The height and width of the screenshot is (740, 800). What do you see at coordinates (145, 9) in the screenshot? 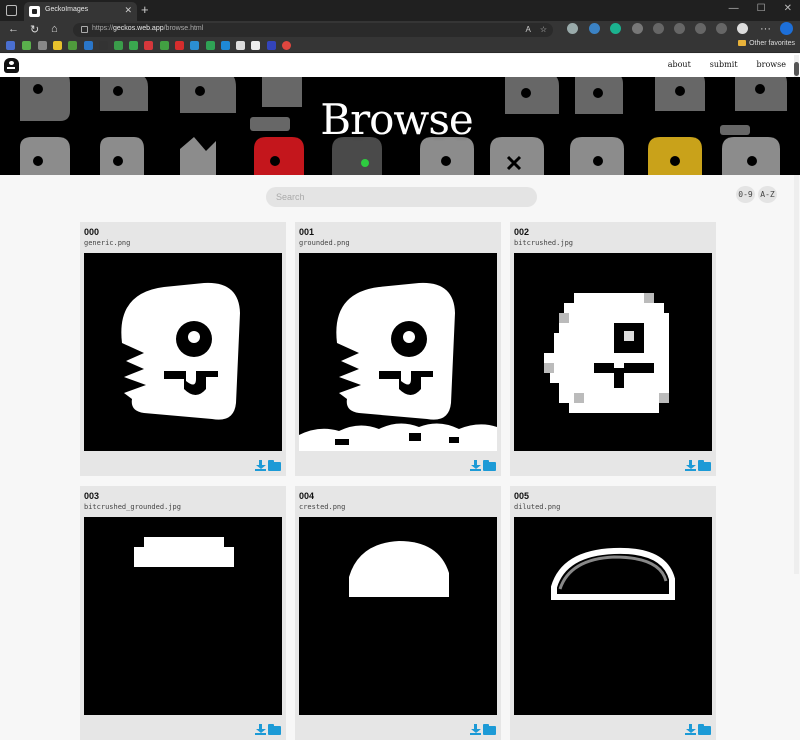
I see `new-tab-button: +` at bounding box center [145, 9].